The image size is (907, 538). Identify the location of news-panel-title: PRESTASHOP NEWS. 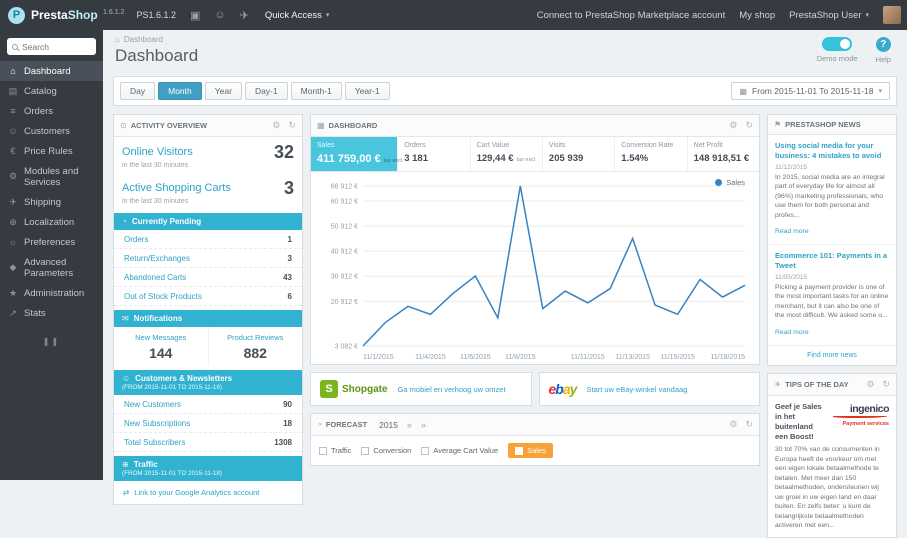
(823, 124).